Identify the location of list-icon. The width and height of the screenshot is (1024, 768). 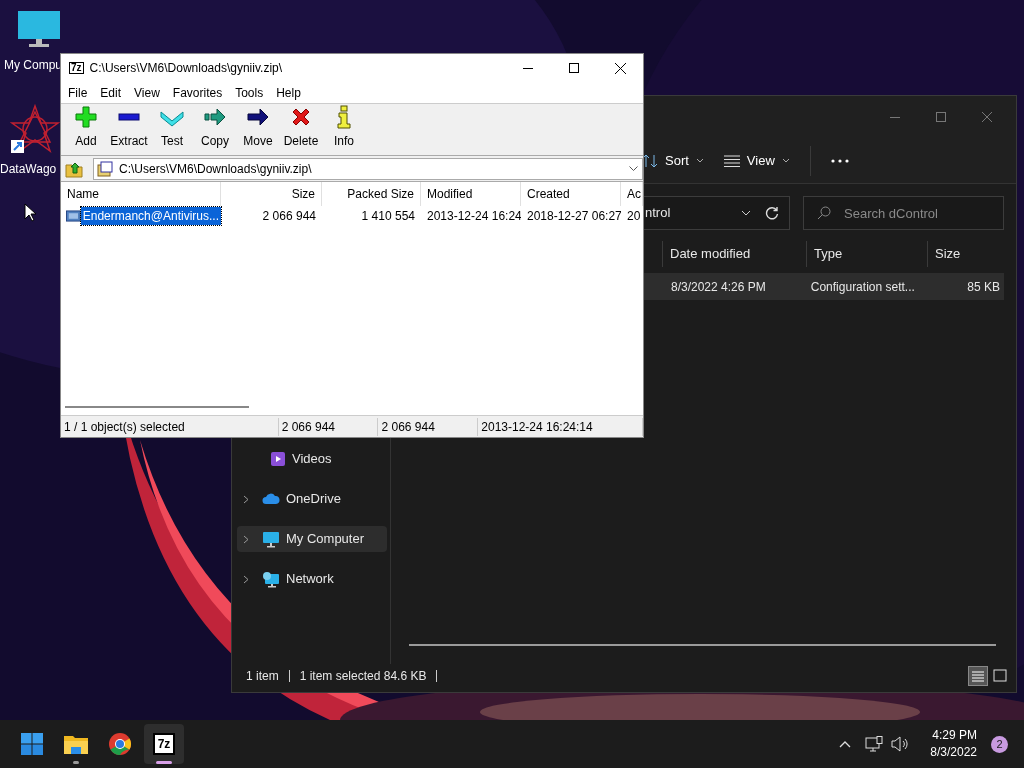
(731, 160).